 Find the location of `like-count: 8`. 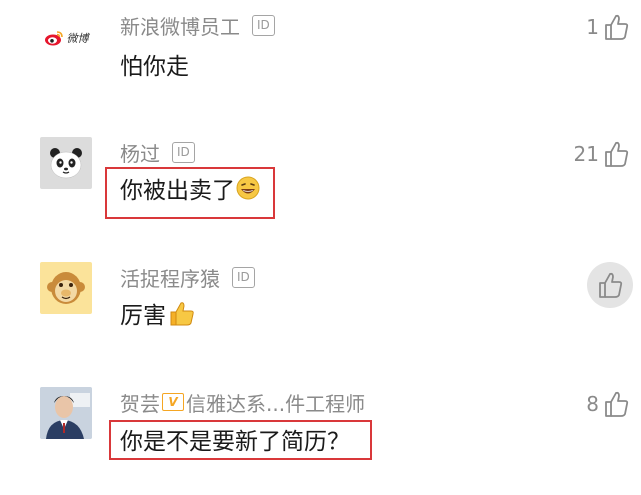

like-count: 8 is located at coordinates (592, 404).